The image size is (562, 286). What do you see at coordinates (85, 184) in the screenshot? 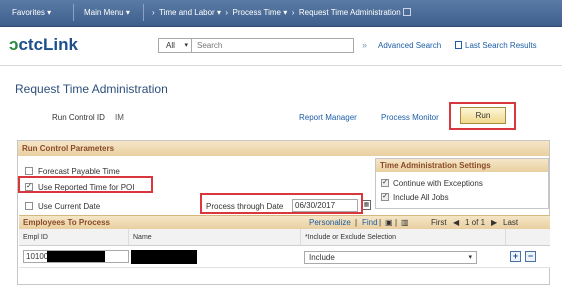
I see `use-reported-highlight-box` at bounding box center [85, 184].